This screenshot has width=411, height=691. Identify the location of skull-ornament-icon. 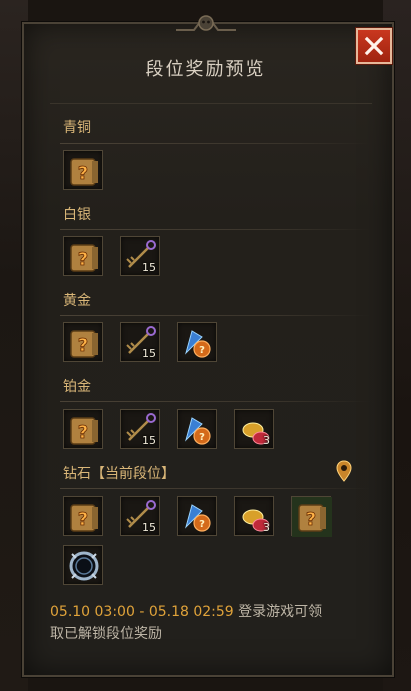
(206, 23).